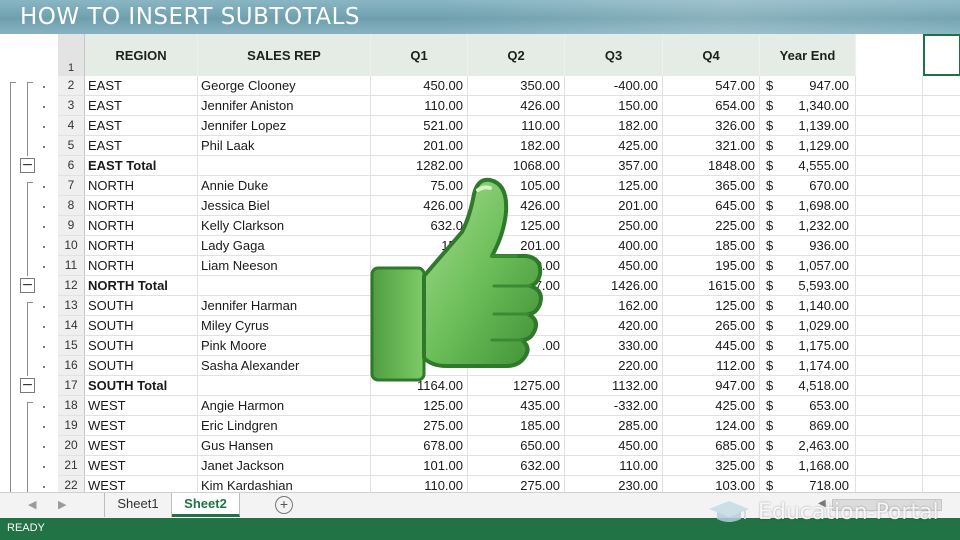 The height and width of the screenshot is (540, 960). What do you see at coordinates (71, 465) in the screenshot?
I see `row-number: 21` at bounding box center [71, 465].